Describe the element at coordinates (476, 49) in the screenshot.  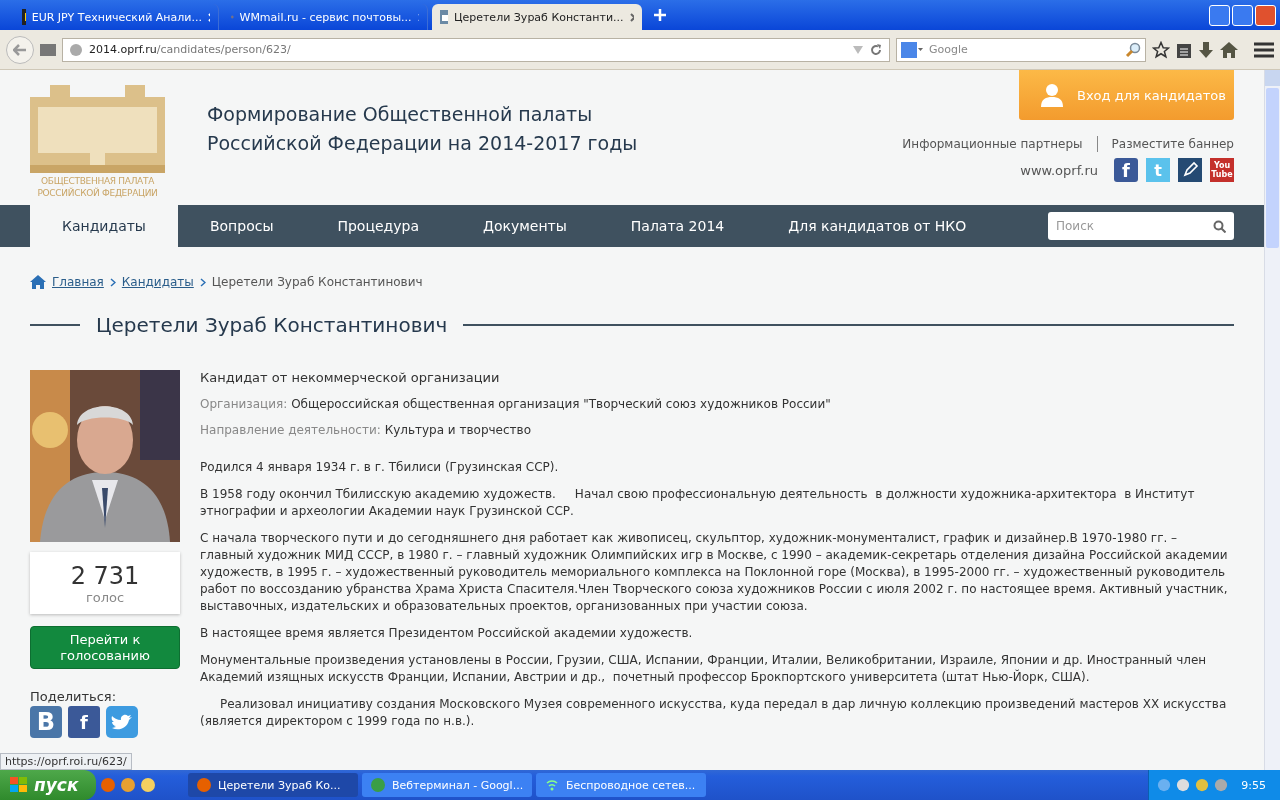
I see `address-field: 2014.oprf.ru/candidates/person/623/` at that location.